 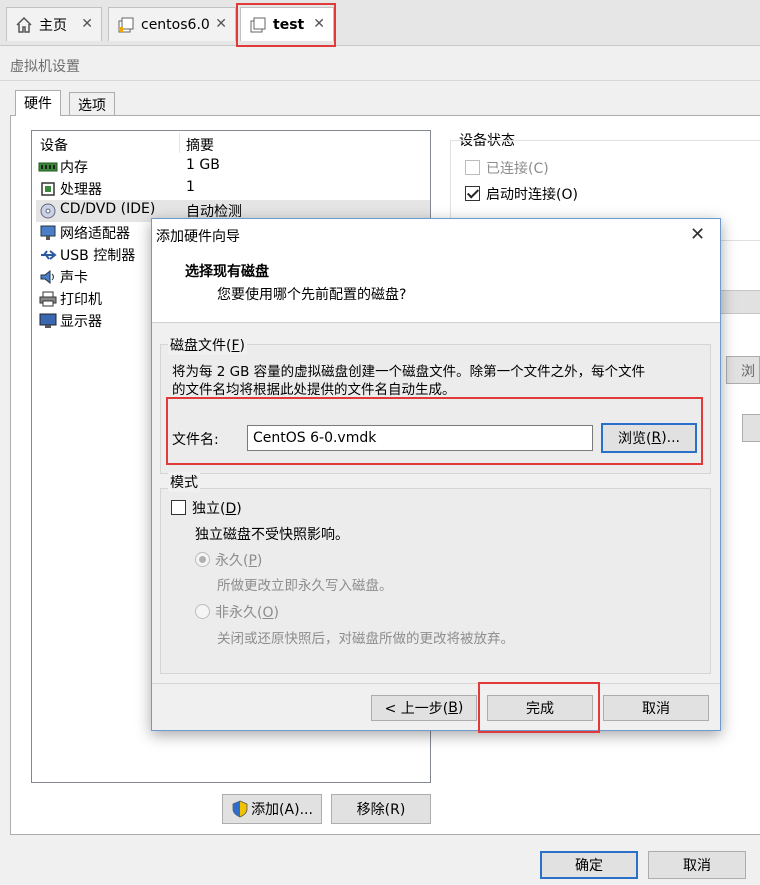 I want to click on window-title: 虚拟机设置, so click(x=45, y=67).